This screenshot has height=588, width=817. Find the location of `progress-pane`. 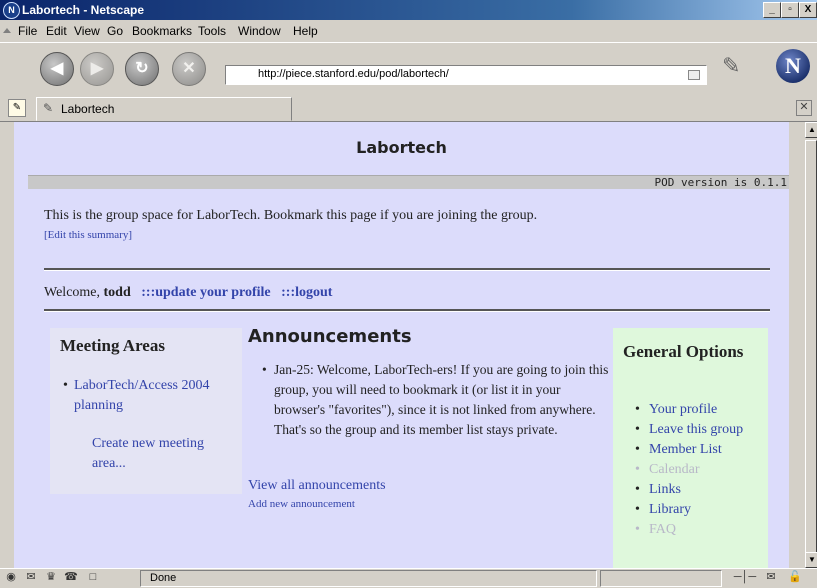

progress-pane is located at coordinates (661, 578).